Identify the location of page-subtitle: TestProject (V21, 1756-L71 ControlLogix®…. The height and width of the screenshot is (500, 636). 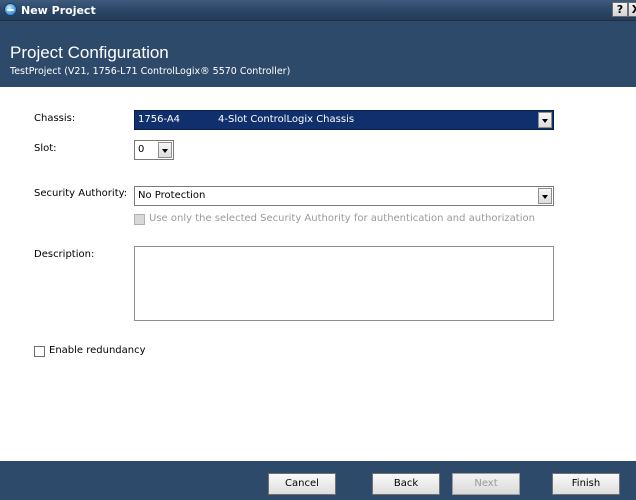
(150, 71).